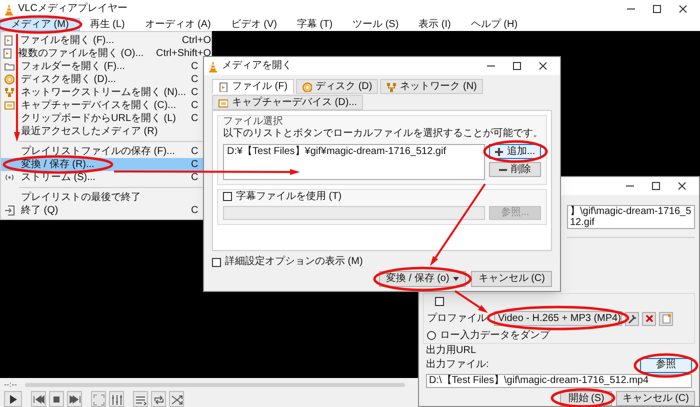 The width and height of the screenshot is (700, 407). I want to click on menu-bar-item: ツール (S), so click(375, 24).